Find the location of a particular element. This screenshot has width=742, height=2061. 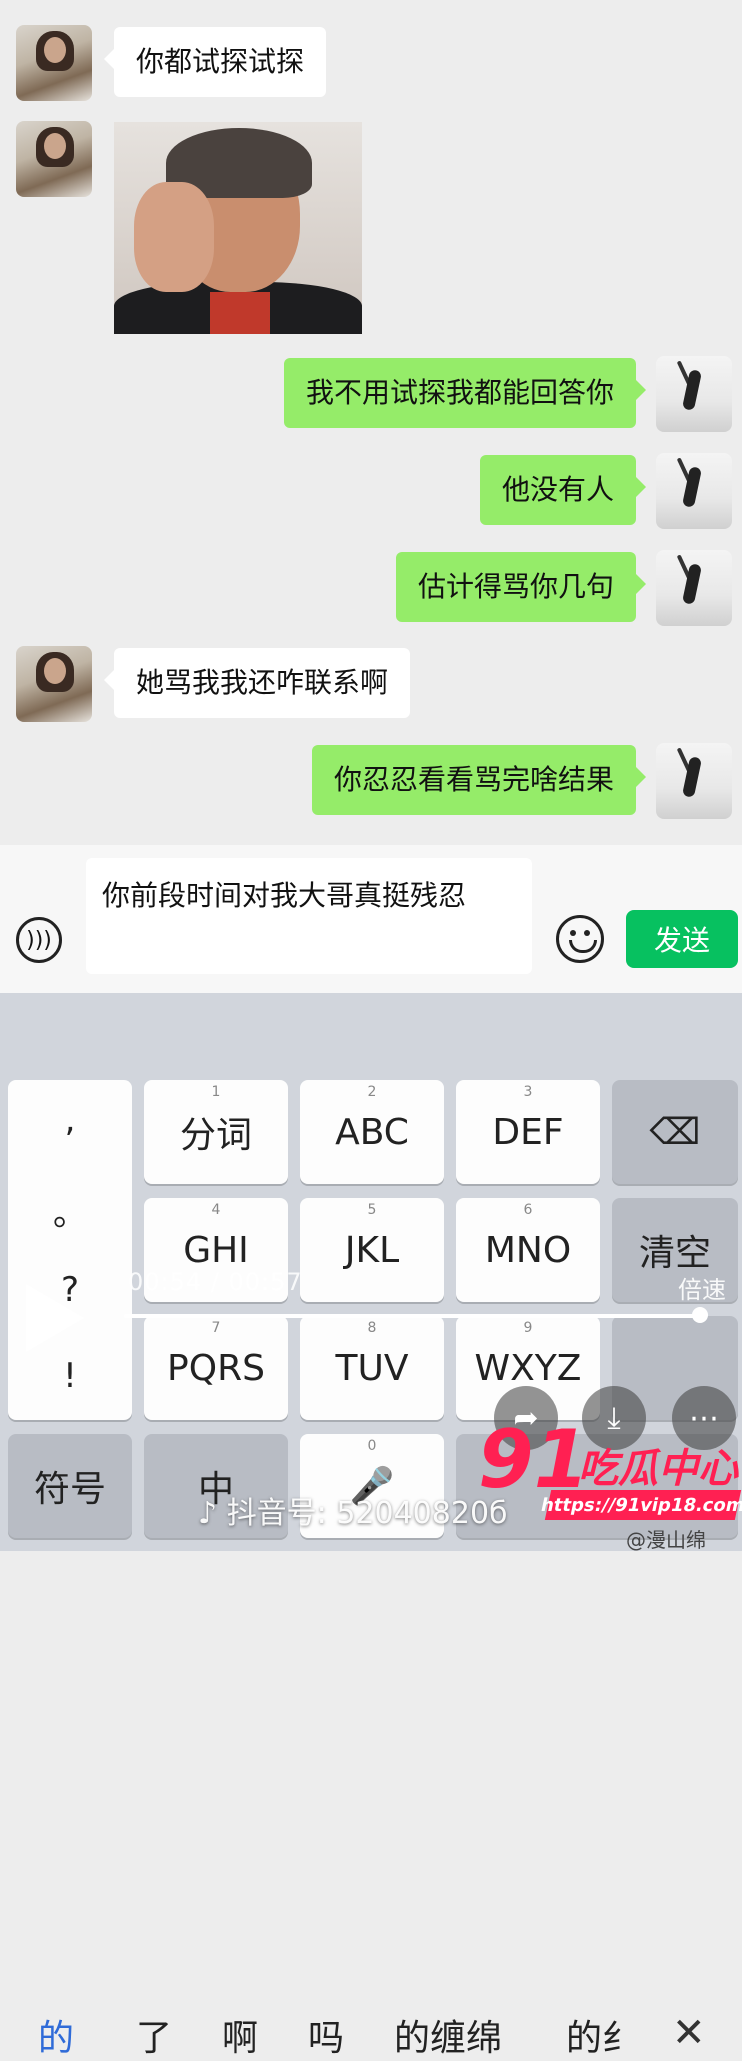

microphone-icon: 🎤 is located at coordinates (372, 1486).